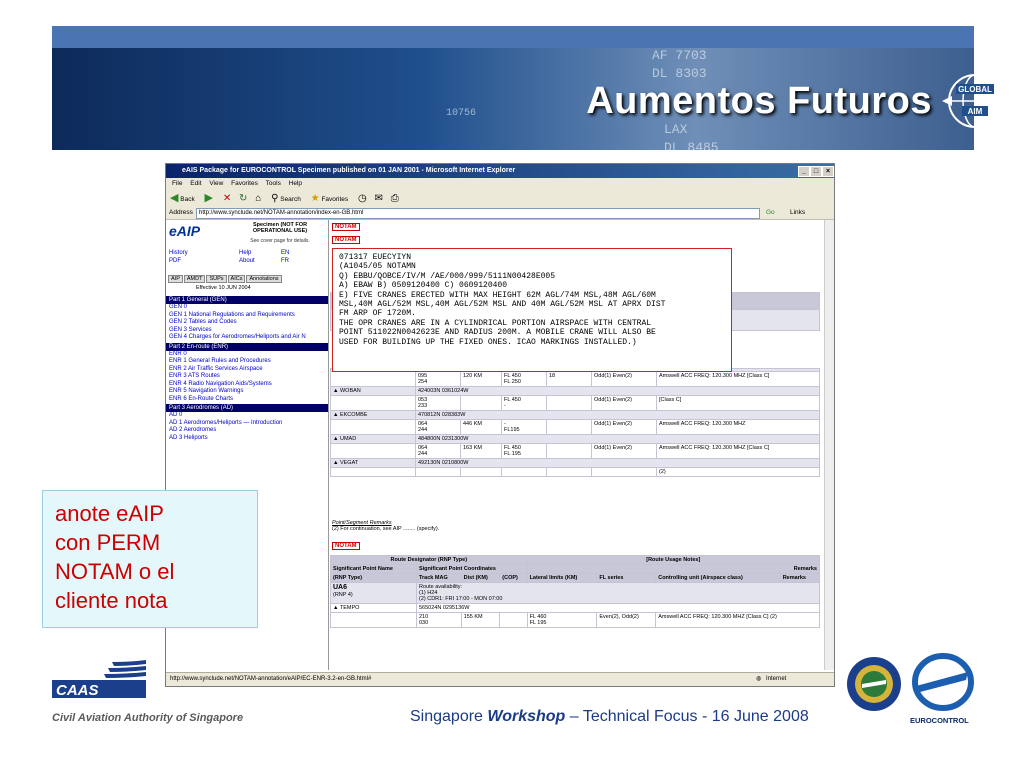 The height and width of the screenshot is (768, 1024). Describe the element at coordinates (216, 279) in the screenshot. I see `tab-sups: SUPs` at that location.